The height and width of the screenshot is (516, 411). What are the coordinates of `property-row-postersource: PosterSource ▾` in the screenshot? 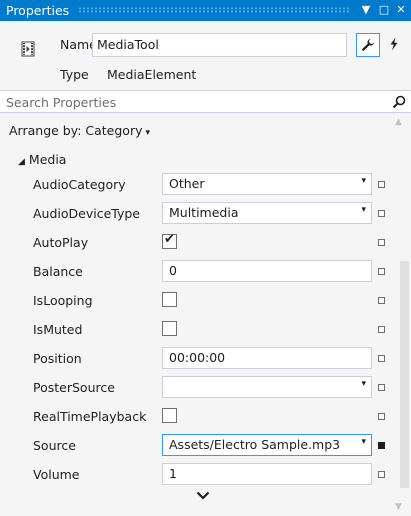 It's located at (196, 387).